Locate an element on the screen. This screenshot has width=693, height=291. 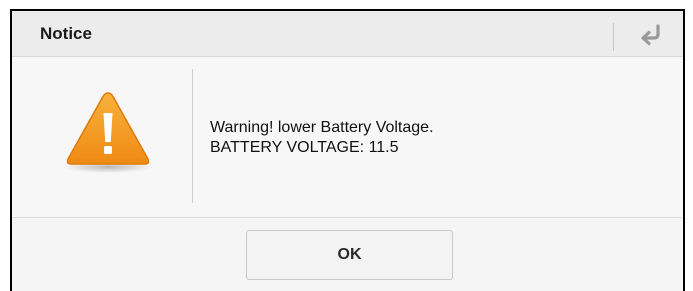
ok-button: OK is located at coordinates (349, 255).